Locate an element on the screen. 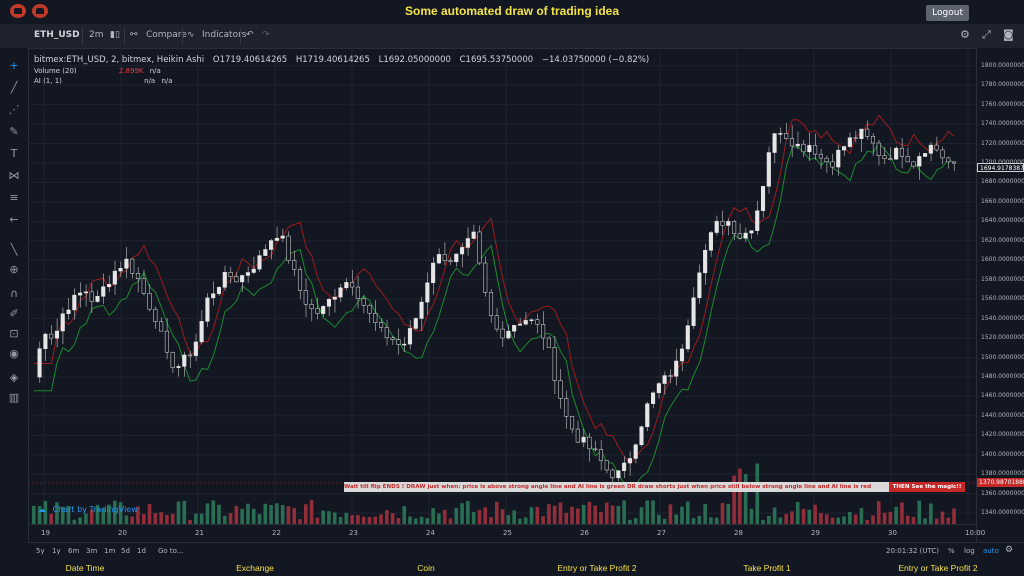 This screenshot has height=576, width=1024. candle-type-icon: ▮▯ is located at coordinates (115, 35).